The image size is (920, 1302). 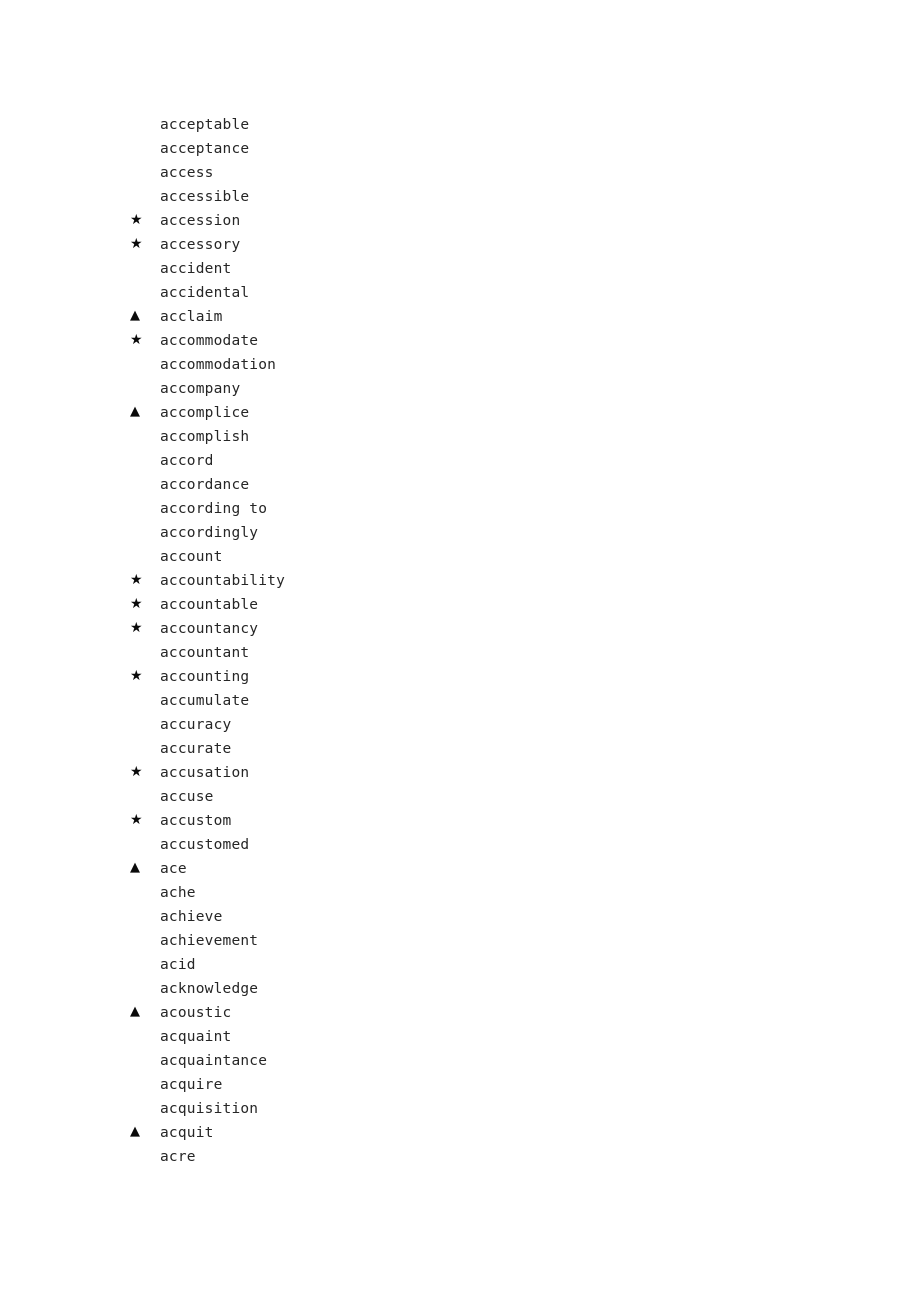 I want to click on word-list-item: accident, so click(x=380, y=268).